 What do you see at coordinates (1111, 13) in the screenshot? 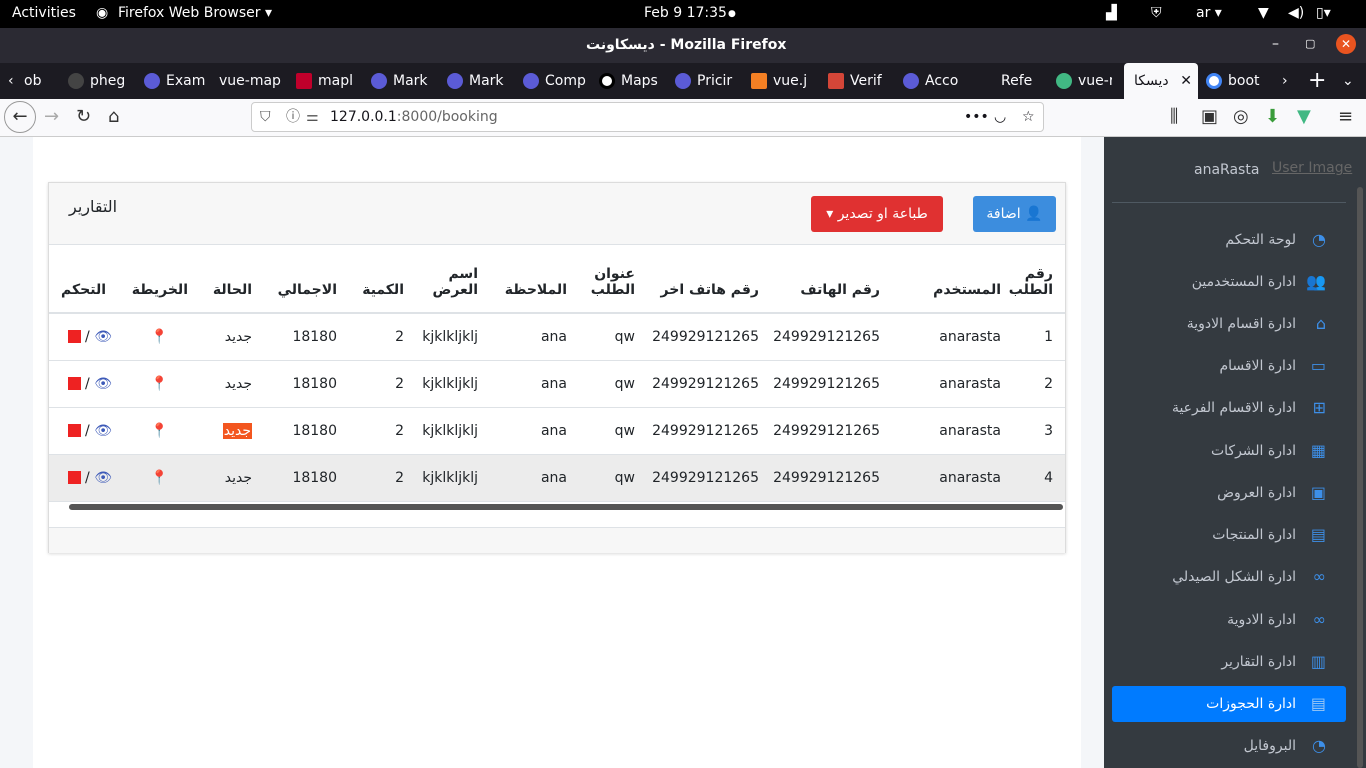
I see `system-monitor-icon: ▟` at bounding box center [1111, 13].